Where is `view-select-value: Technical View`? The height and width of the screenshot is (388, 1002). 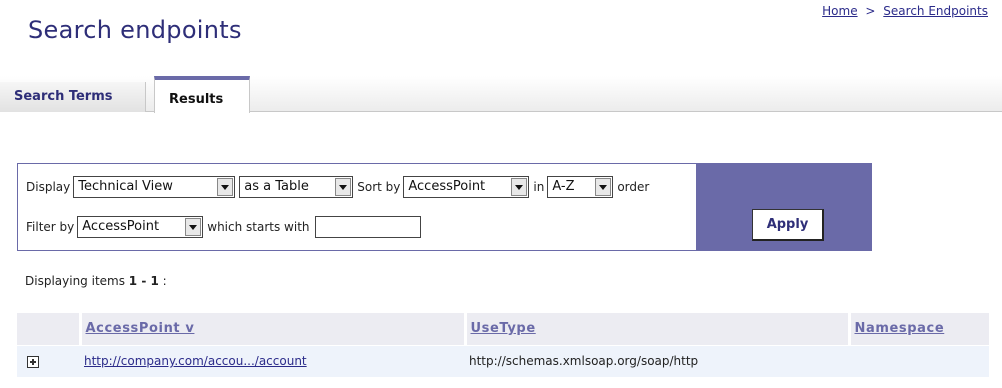 view-select-value: Technical View is located at coordinates (125, 186).